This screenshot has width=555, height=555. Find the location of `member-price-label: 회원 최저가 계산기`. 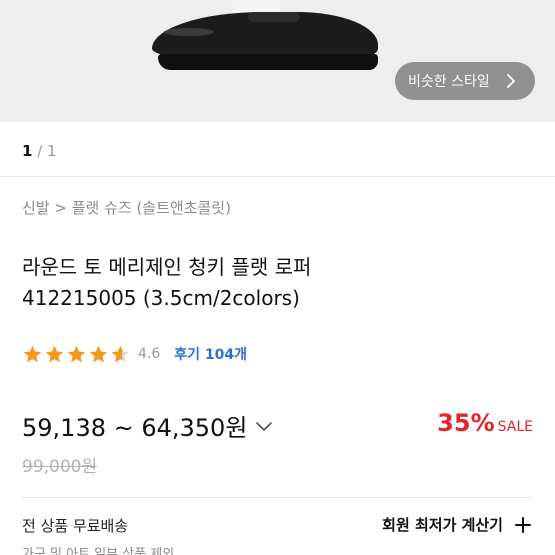

member-price-label: 회원 최저가 계산기 is located at coordinates (442, 525).